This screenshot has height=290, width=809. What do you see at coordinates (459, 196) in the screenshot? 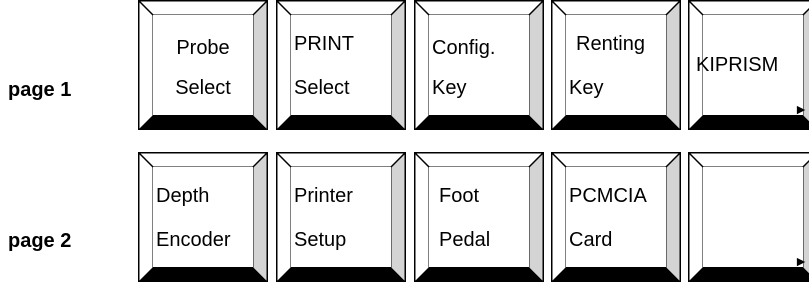
I see `key-line1: Foot` at bounding box center [459, 196].